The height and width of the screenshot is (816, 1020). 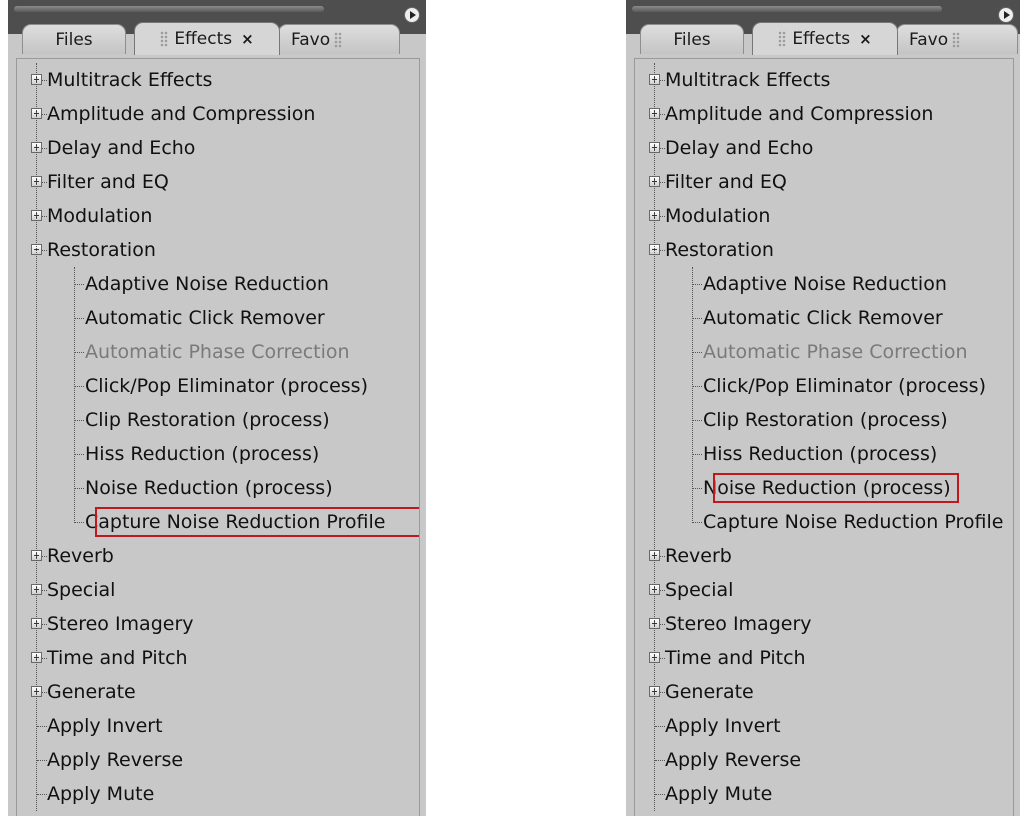 I want to click on tree-item-label: Special, so click(x=699, y=590).